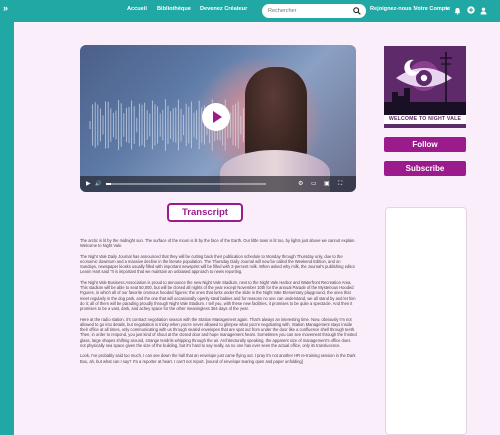  Describe the element at coordinates (174, 9) in the screenshot. I see `nav-library: Bibliothèque` at that location.